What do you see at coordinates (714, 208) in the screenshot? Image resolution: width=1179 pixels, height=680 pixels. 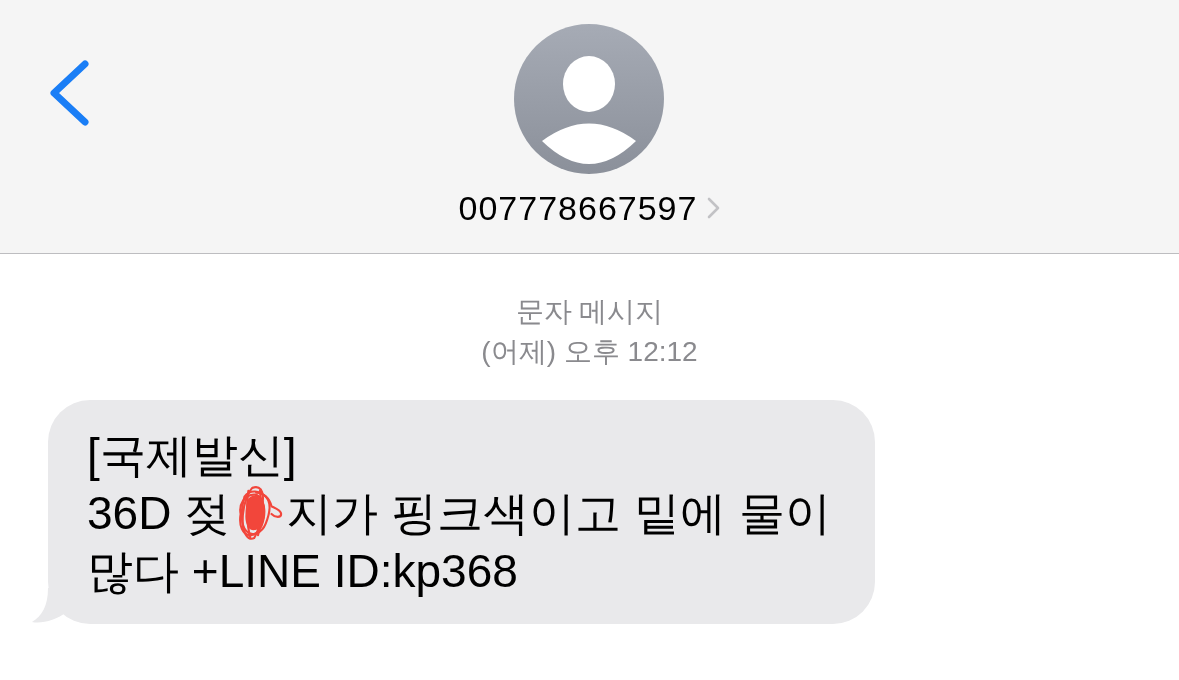 I see `chevron-right-icon` at bounding box center [714, 208].